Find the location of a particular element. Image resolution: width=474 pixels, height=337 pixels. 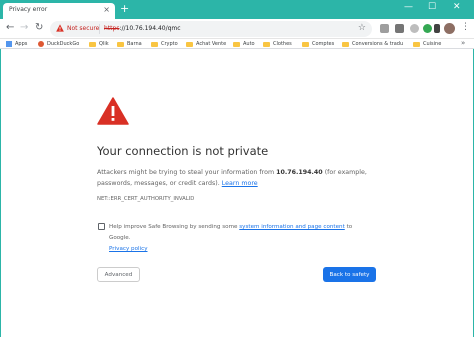

maximize-button: ☐ is located at coordinates (432, 7).